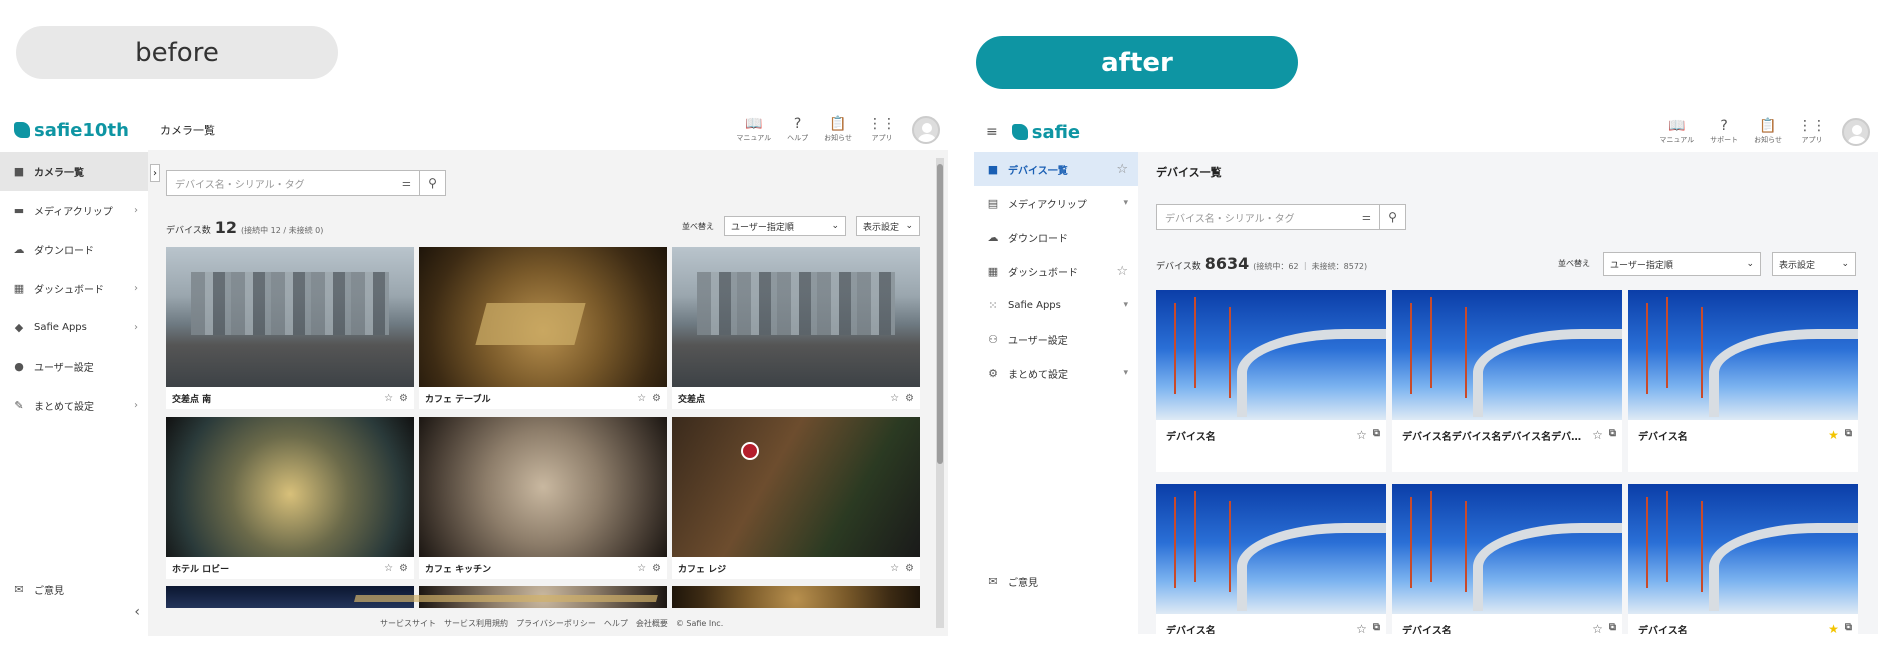  What do you see at coordinates (1056, 339) in the screenshot?
I see `sidebar-item: ⚇ ユーザー設定` at bounding box center [1056, 339].